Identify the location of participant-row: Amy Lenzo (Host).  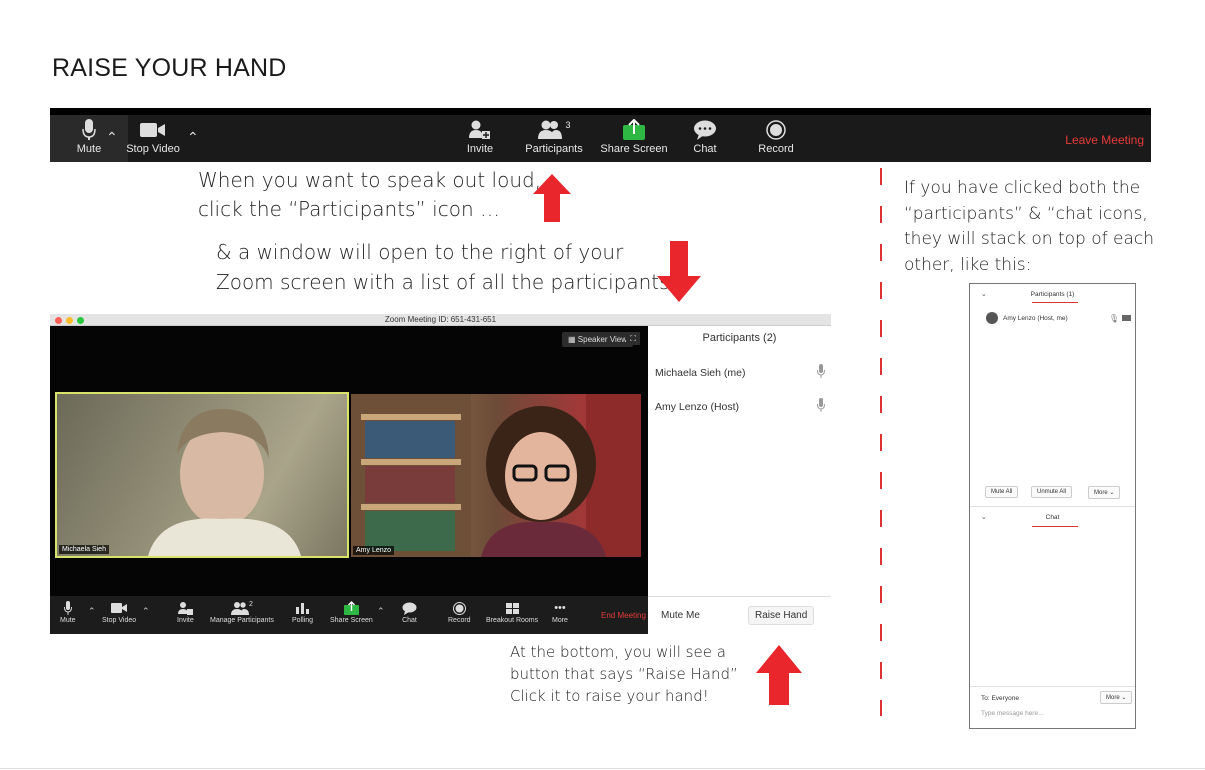
(740, 406).